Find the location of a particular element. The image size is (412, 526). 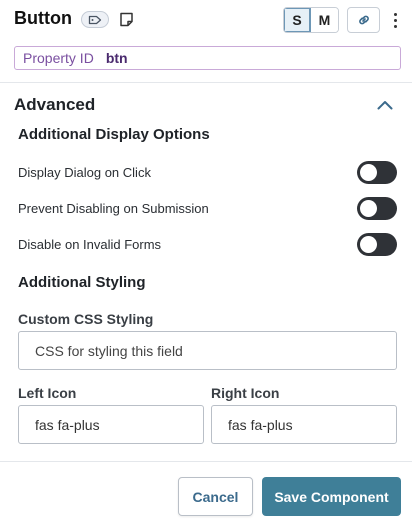

styling-title: Additional Styling is located at coordinates (82, 282).